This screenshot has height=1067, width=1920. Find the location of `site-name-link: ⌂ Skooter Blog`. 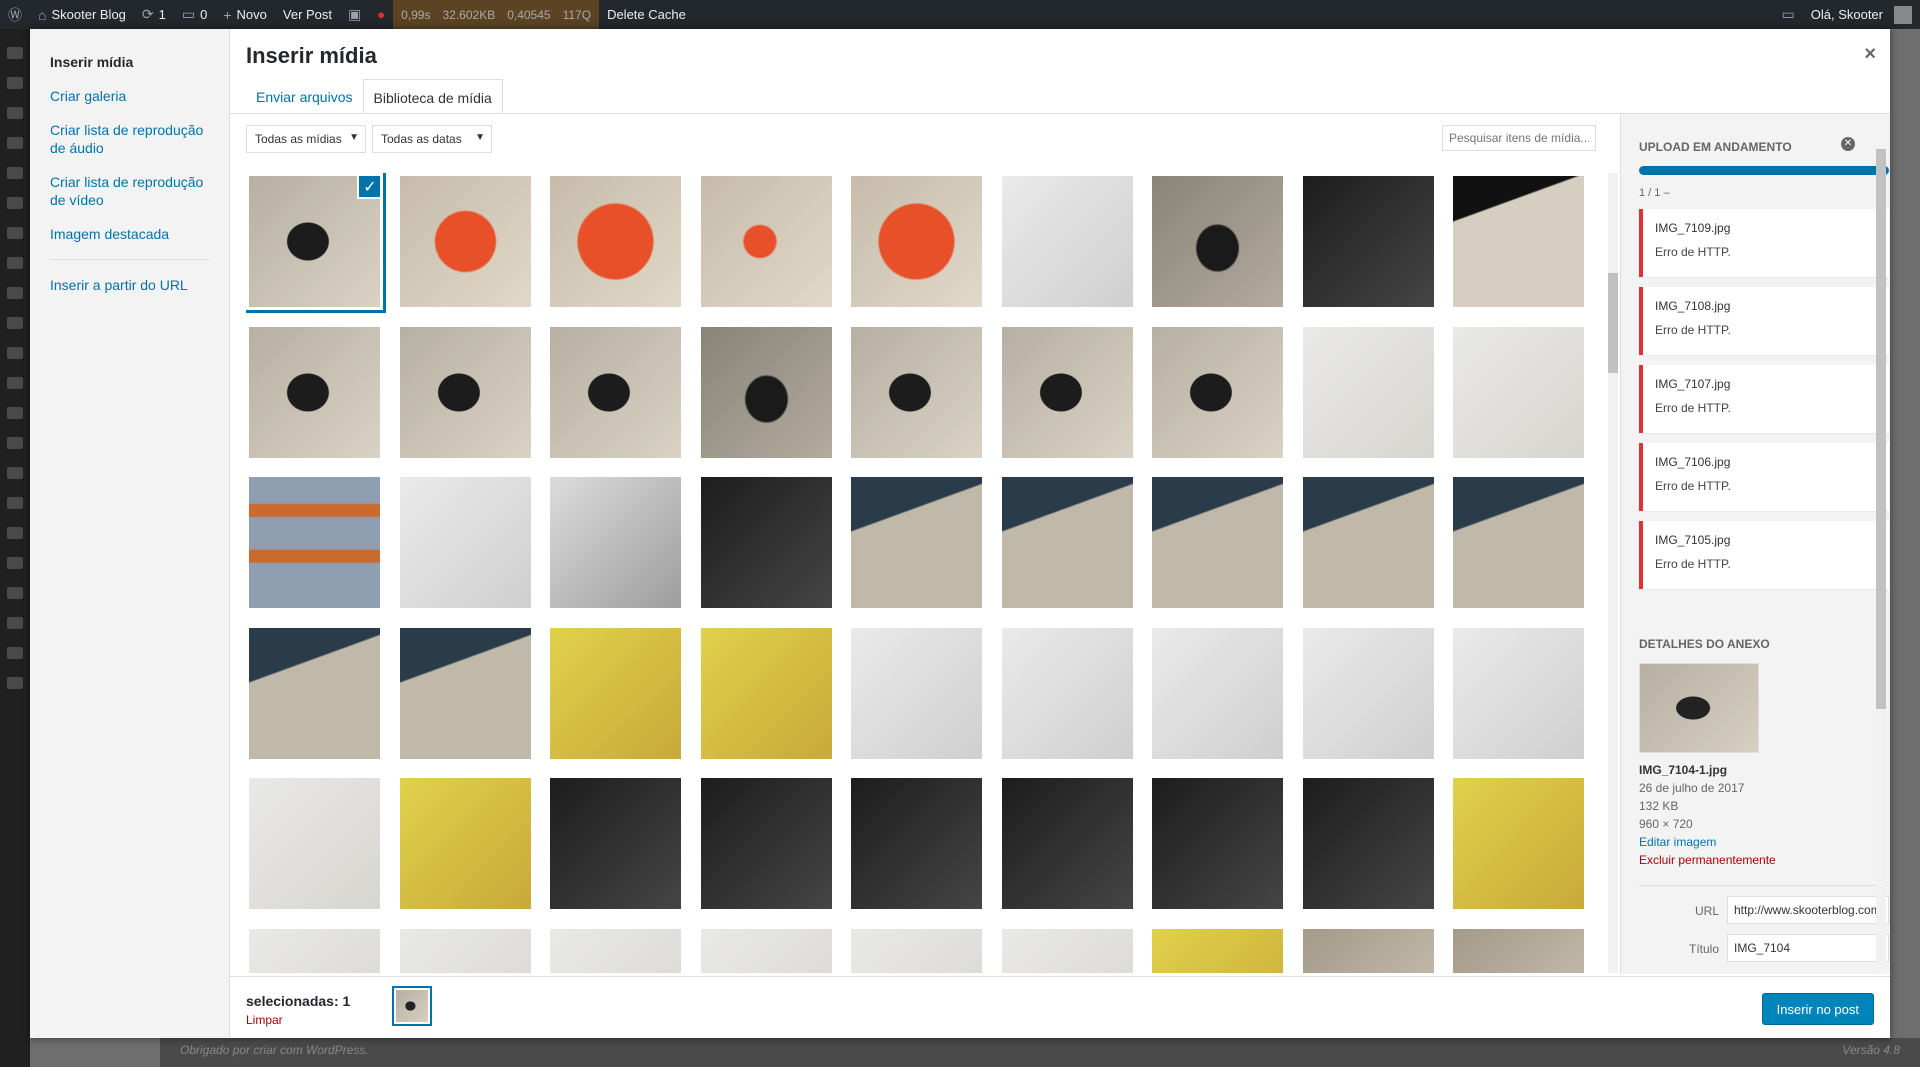

site-name-link: ⌂ Skooter Blog is located at coordinates (82, 14).